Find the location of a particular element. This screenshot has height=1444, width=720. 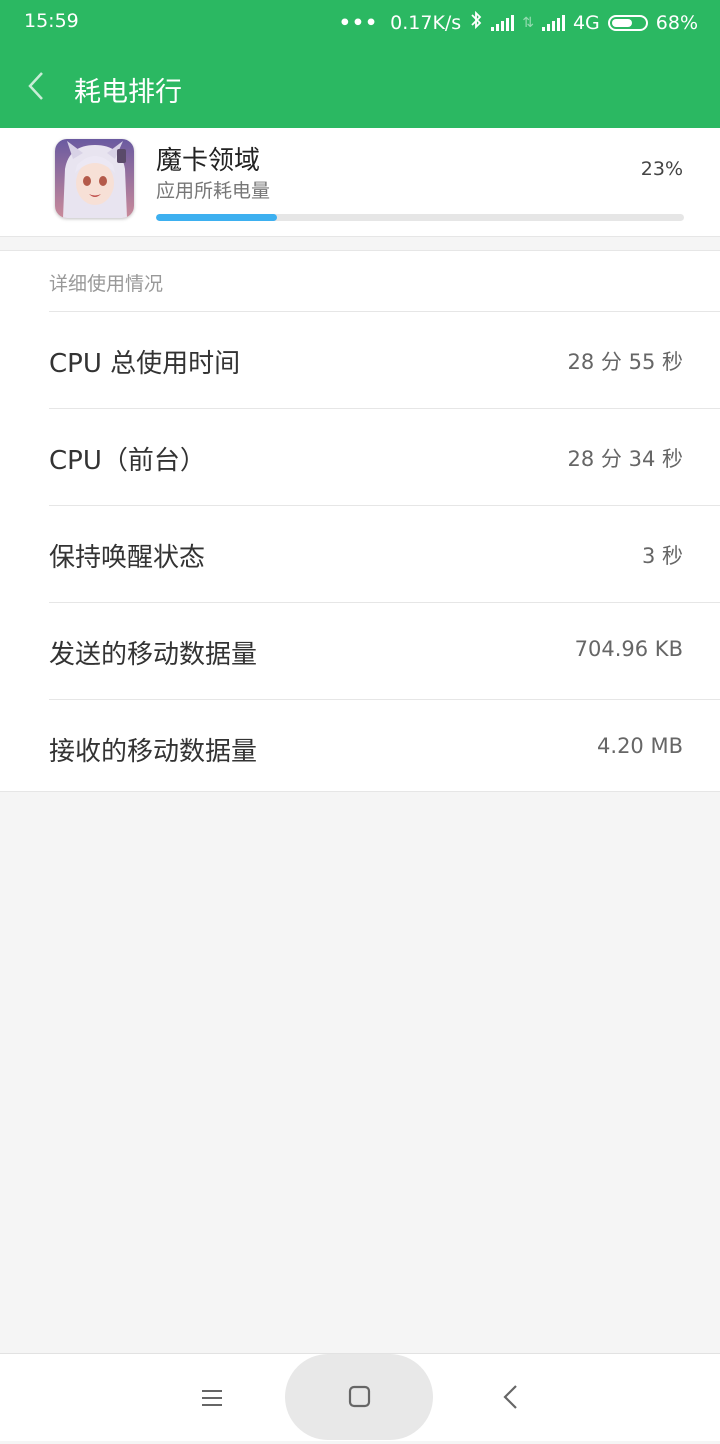

back-icon is located at coordinates (510, 1397).